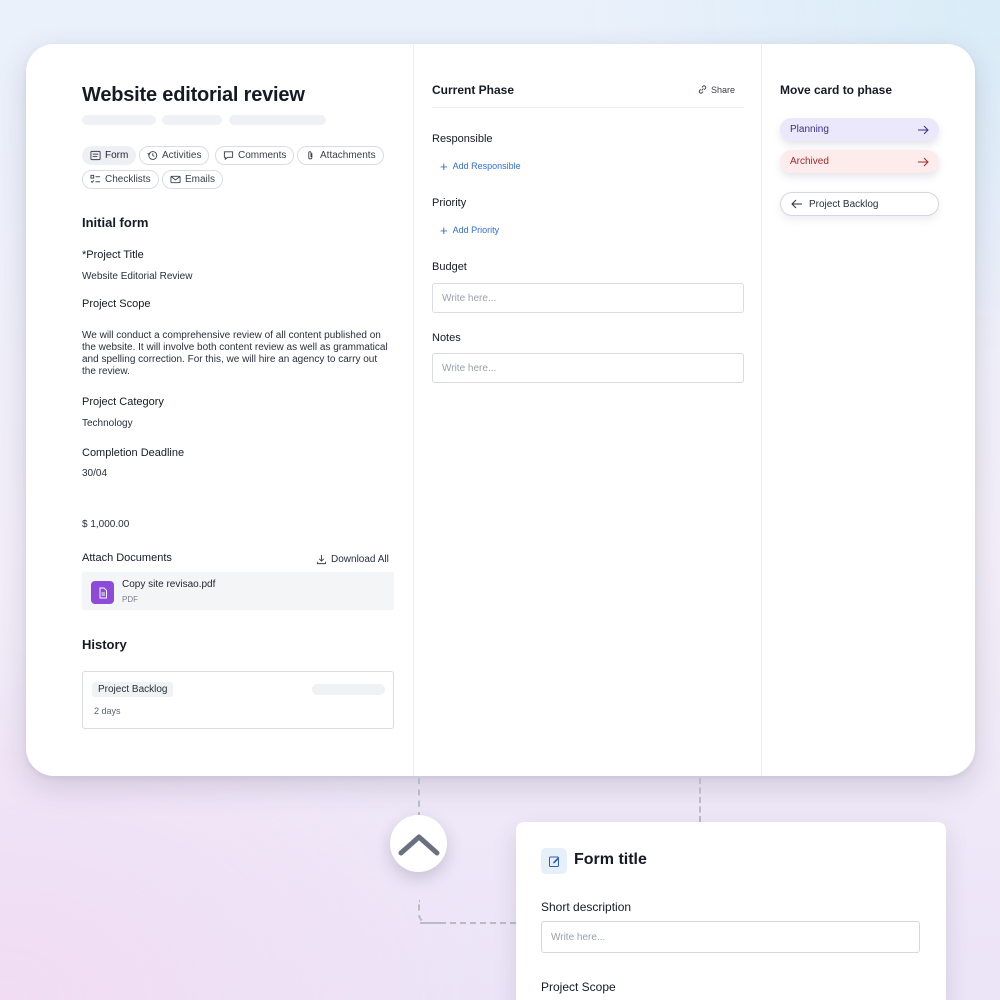  I want to click on file-name: Copy site revisao.pdf, so click(169, 584).